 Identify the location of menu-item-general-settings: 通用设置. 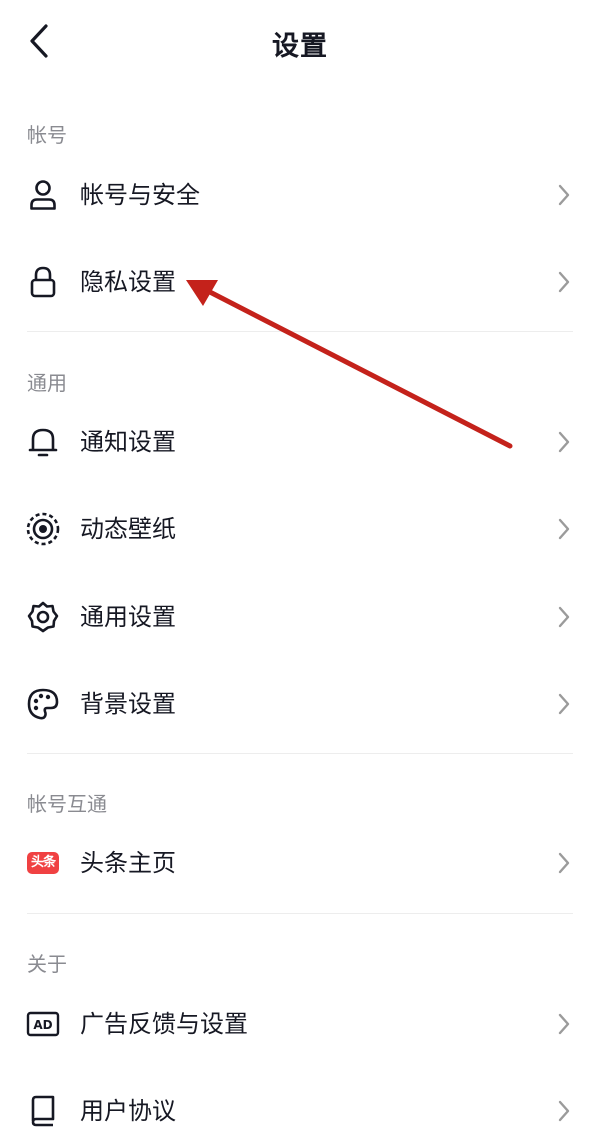
(300, 617).